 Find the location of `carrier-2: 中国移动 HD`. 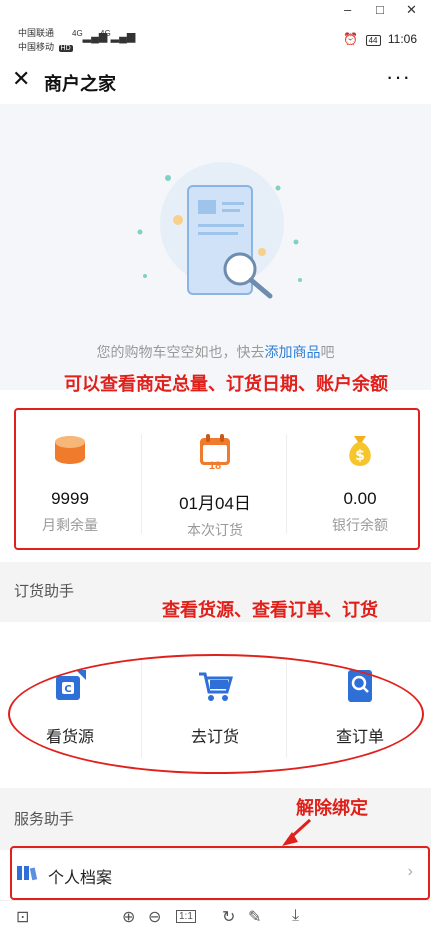

carrier-2: 中国移动 HD is located at coordinates (45, 46).